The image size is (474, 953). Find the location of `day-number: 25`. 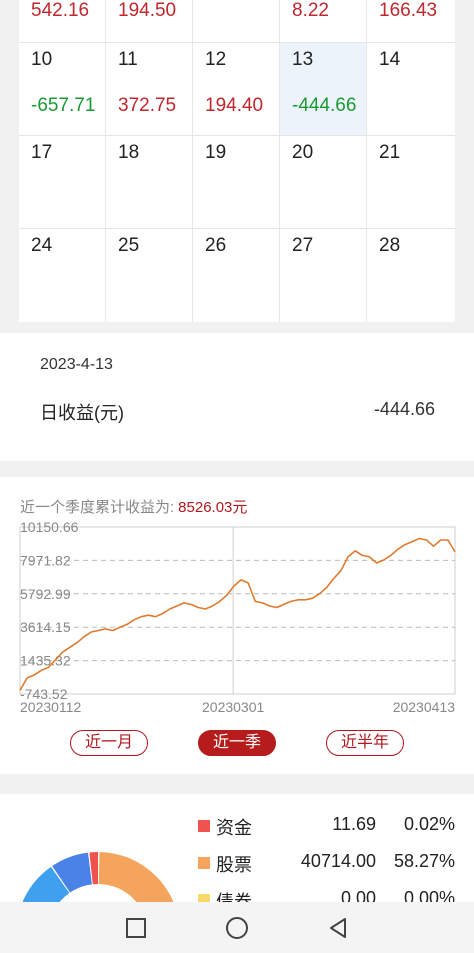

day-number: 25 is located at coordinates (129, 245).